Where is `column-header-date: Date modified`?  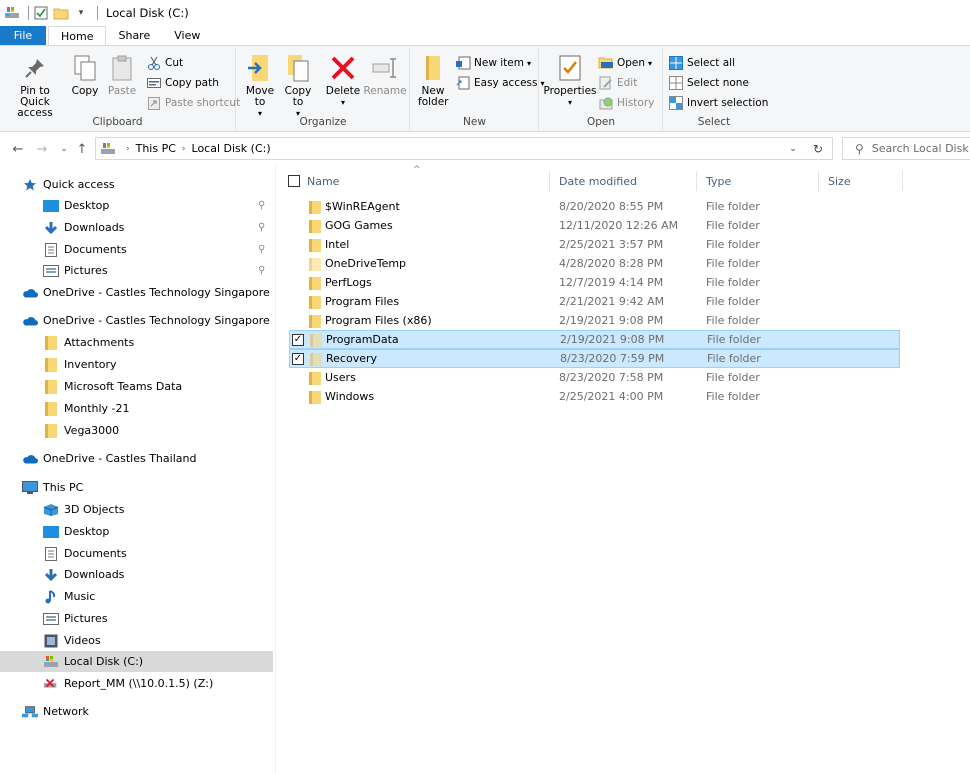 column-header-date: Date modified is located at coordinates (598, 181).